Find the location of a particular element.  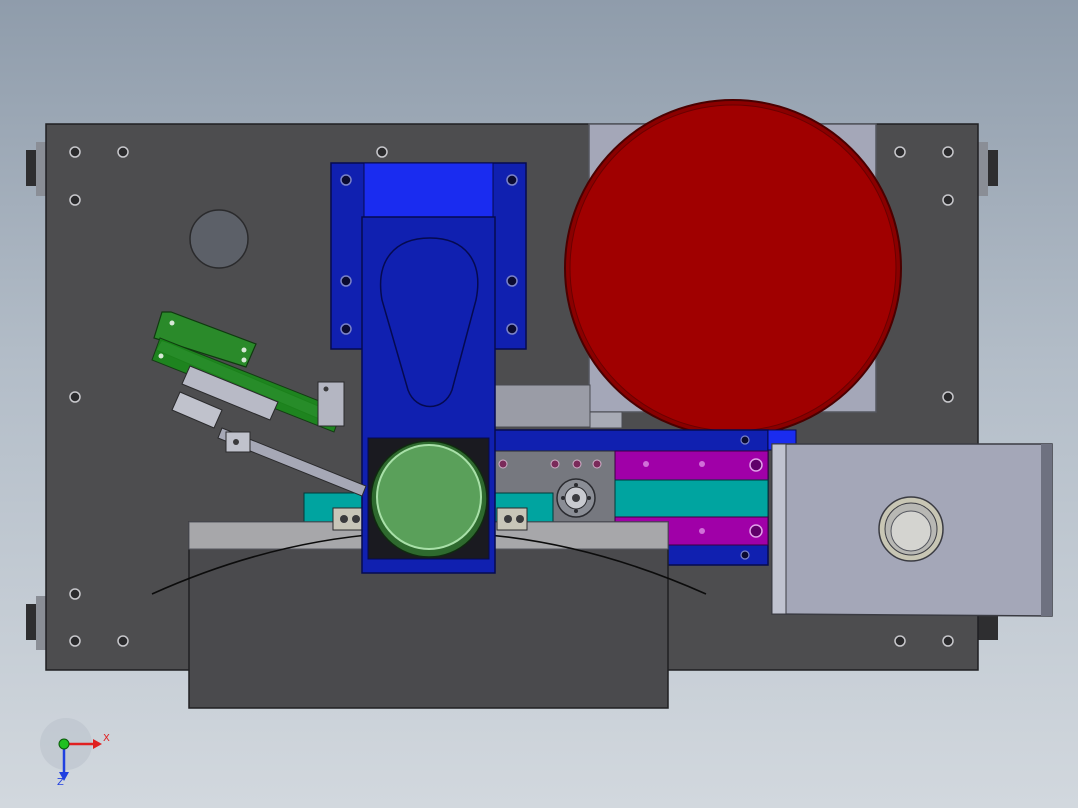

blue-carriage is located at coordinates (428, 395).